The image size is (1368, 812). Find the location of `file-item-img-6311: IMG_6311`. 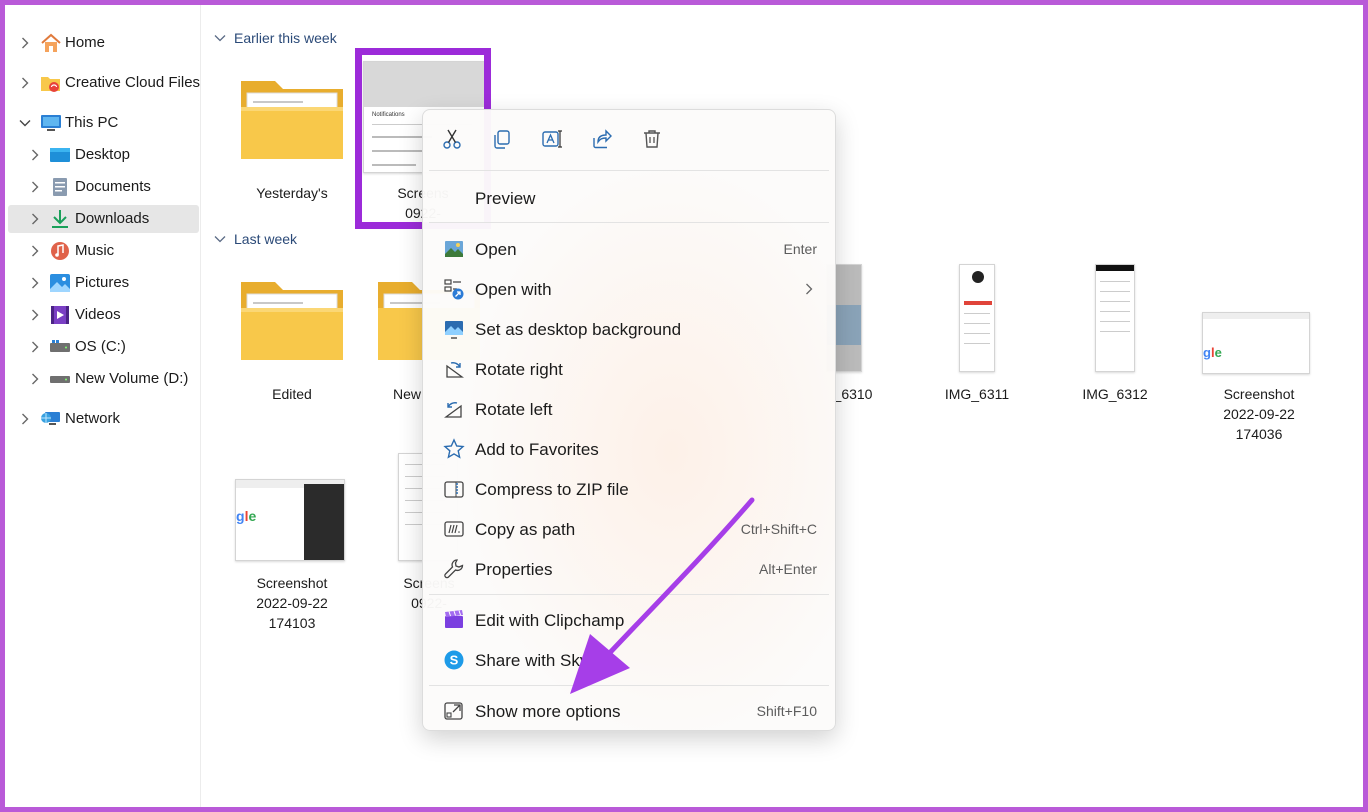

file-item-img-6311: IMG_6311 is located at coordinates (977, 339).